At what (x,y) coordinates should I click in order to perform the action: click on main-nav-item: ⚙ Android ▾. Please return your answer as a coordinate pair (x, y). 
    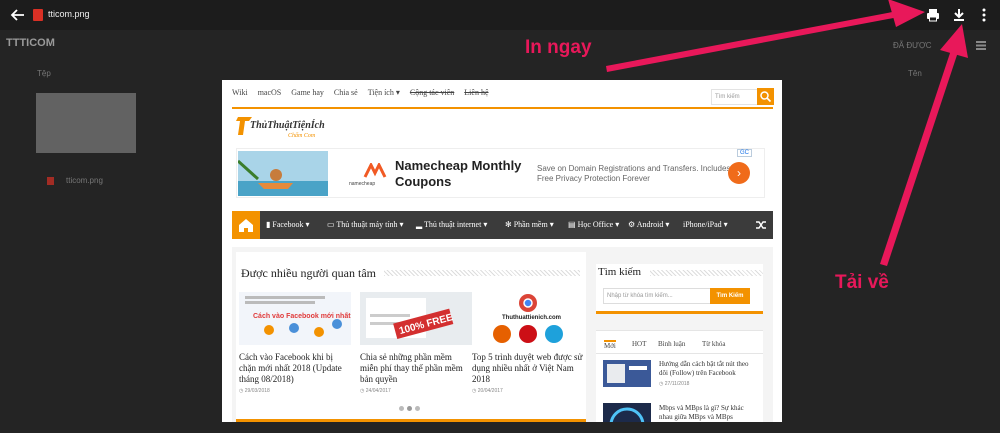
    Looking at the image, I should click on (648, 224).